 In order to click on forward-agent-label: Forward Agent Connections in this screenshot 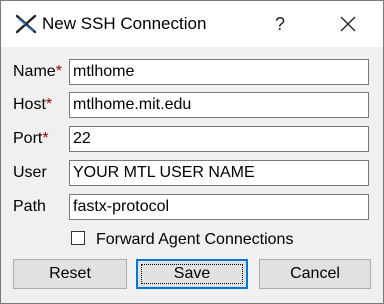, I will do `click(194, 240)`.